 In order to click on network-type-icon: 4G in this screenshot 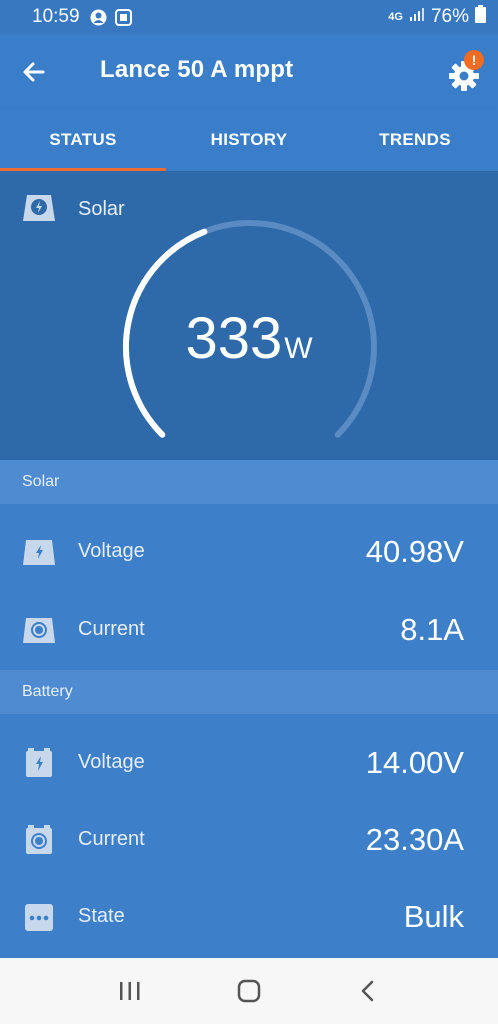, I will do `click(395, 17)`.